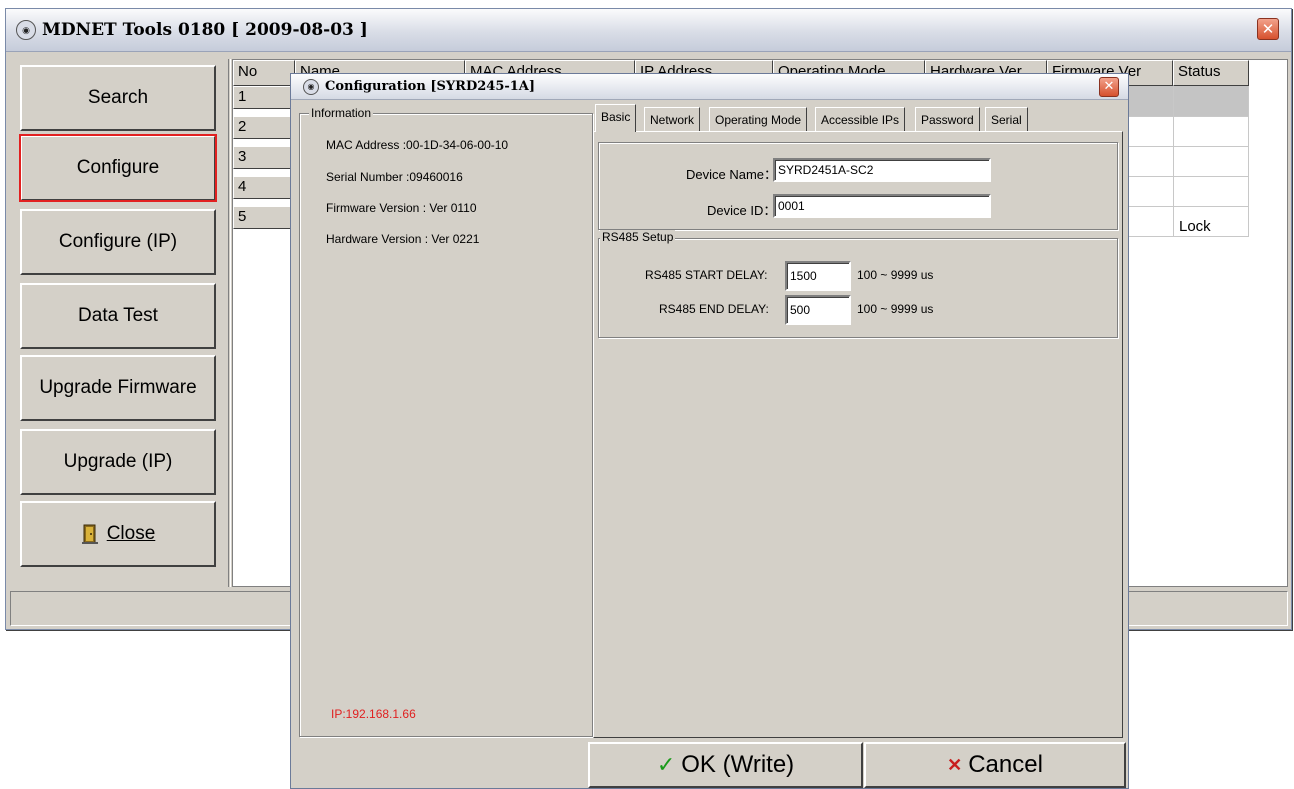 The width and height of the screenshot is (1294, 789). Describe the element at coordinates (638, 237) in the screenshot. I see `rs485-setup-group-label: RS485 Setup` at that location.